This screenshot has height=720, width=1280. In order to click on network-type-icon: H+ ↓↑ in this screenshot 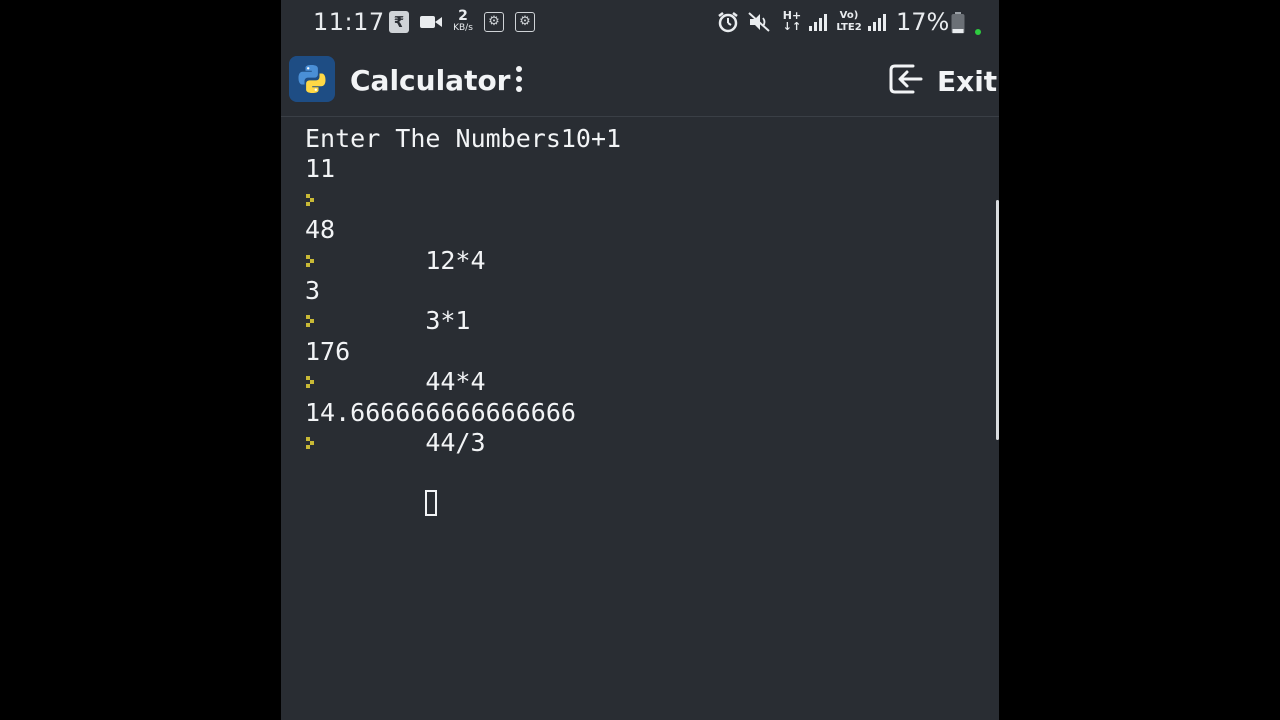, I will do `click(792, 21)`.